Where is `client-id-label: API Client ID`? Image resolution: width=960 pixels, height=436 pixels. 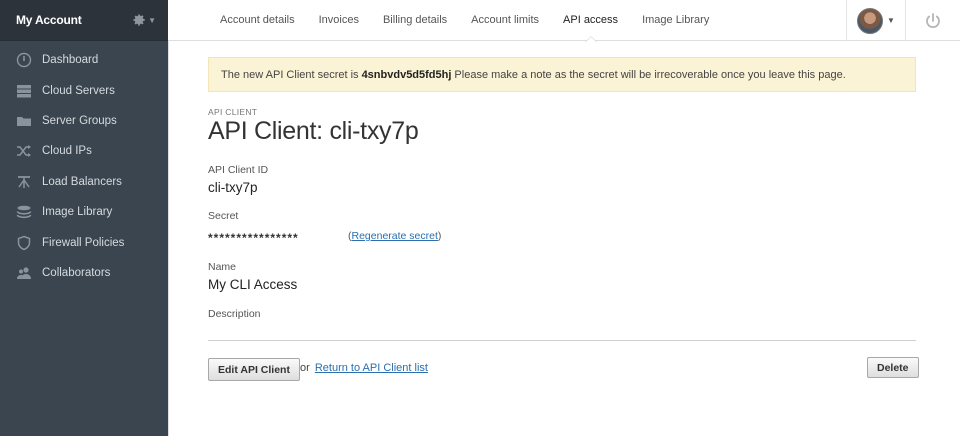
client-id-label: API Client ID is located at coordinates (238, 170).